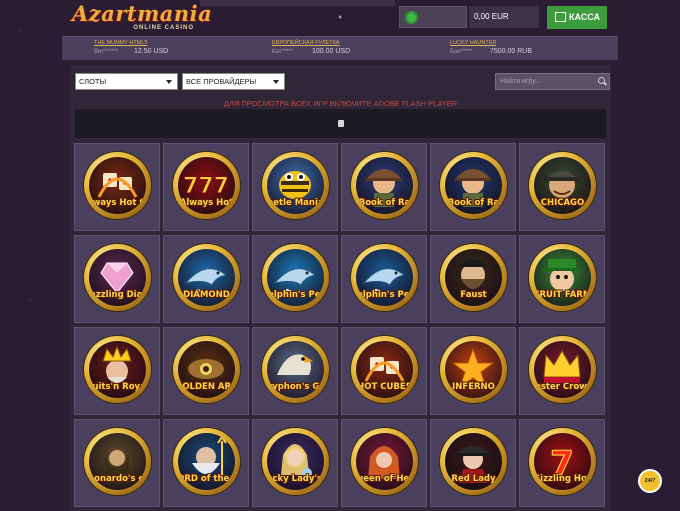 Image resolution: width=680 pixels, height=511 pixels. Describe the element at coordinates (433, 17) in the screenshot. I see `currency-button` at that location.